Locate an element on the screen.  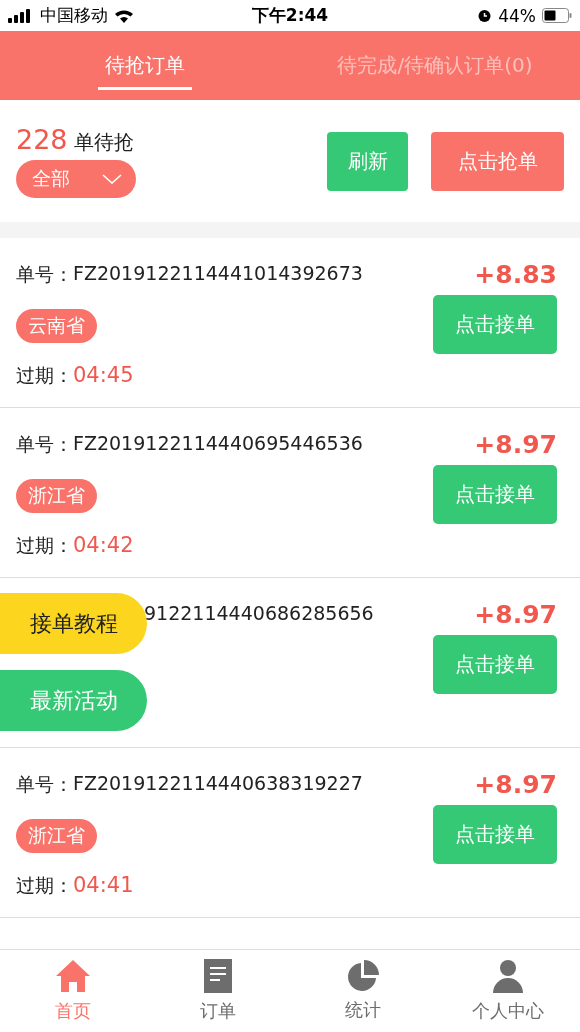
expiry-time: 04:42 is located at coordinates (103, 546).